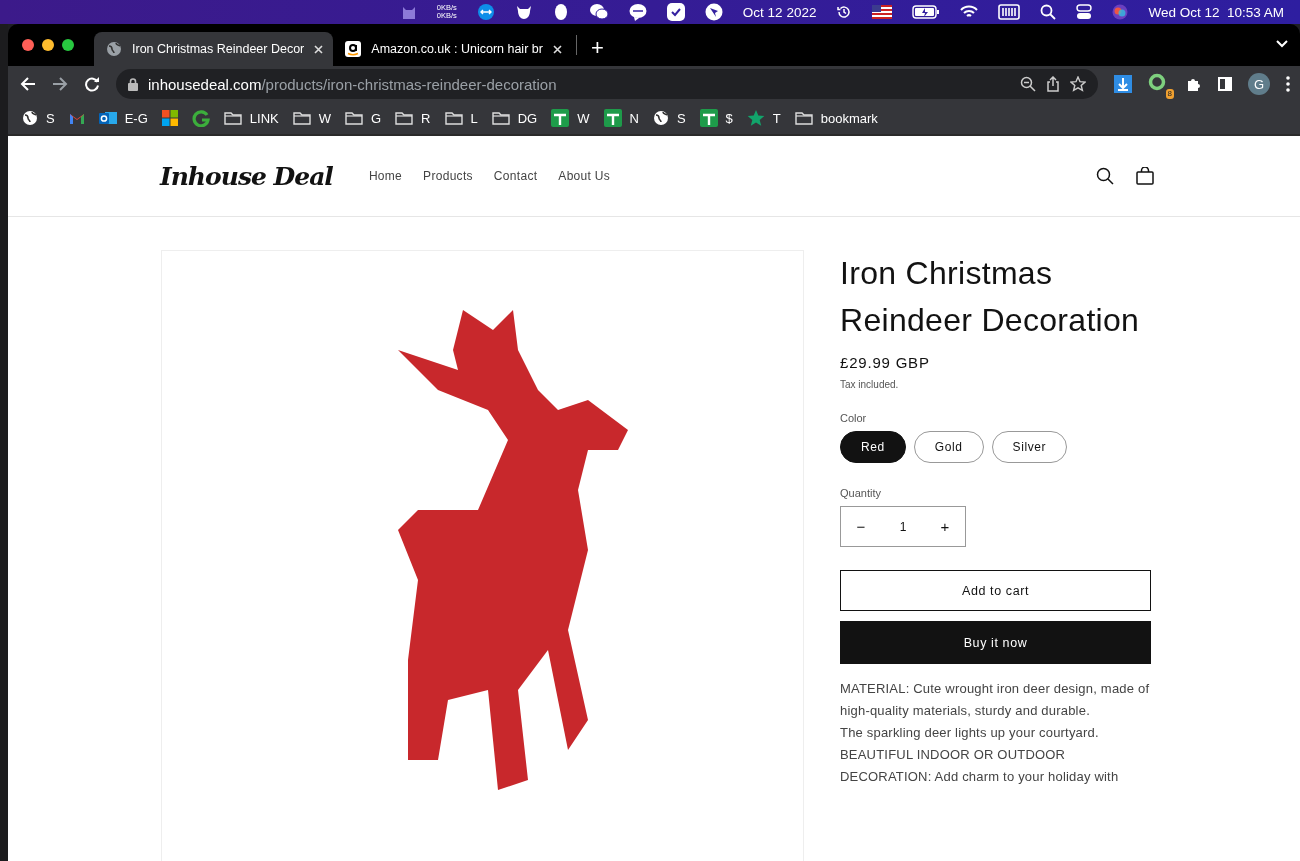 The image size is (1300, 861). What do you see at coordinates (1259, 84) in the screenshot?
I see `profile-avatar: G` at bounding box center [1259, 84].